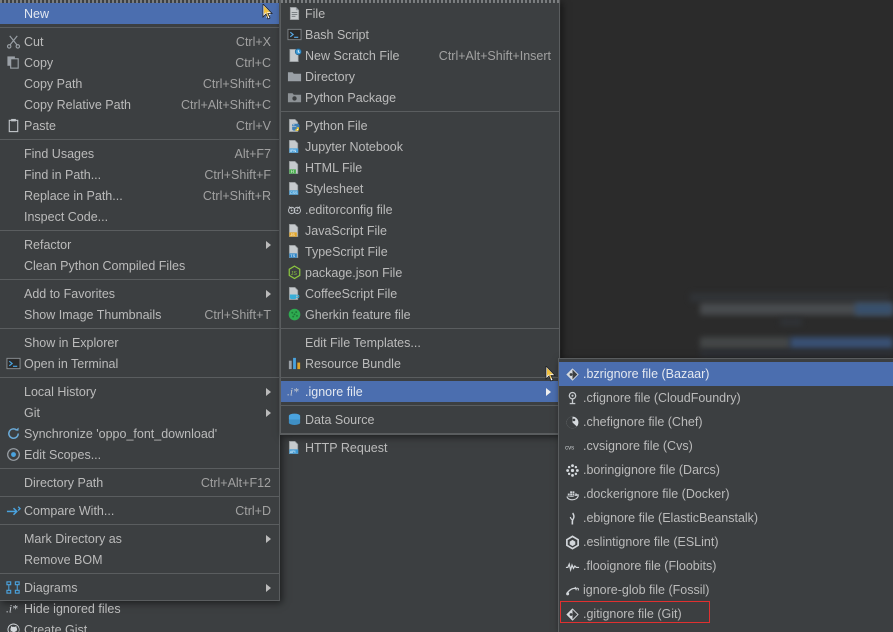  What do you see at coordinates (841, 343) in the screenshot?
I see `blurred-code-line` at bounding box center [841, 343].